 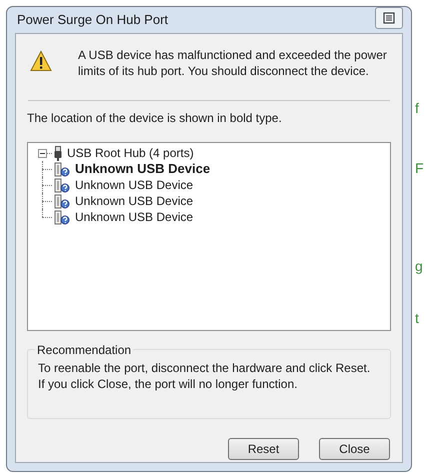 What do you see at coordinates (130, 153) in the screenshot?
I see `tree-item: USB Root Hub (4 ports)` at bounding box center [130, 153].